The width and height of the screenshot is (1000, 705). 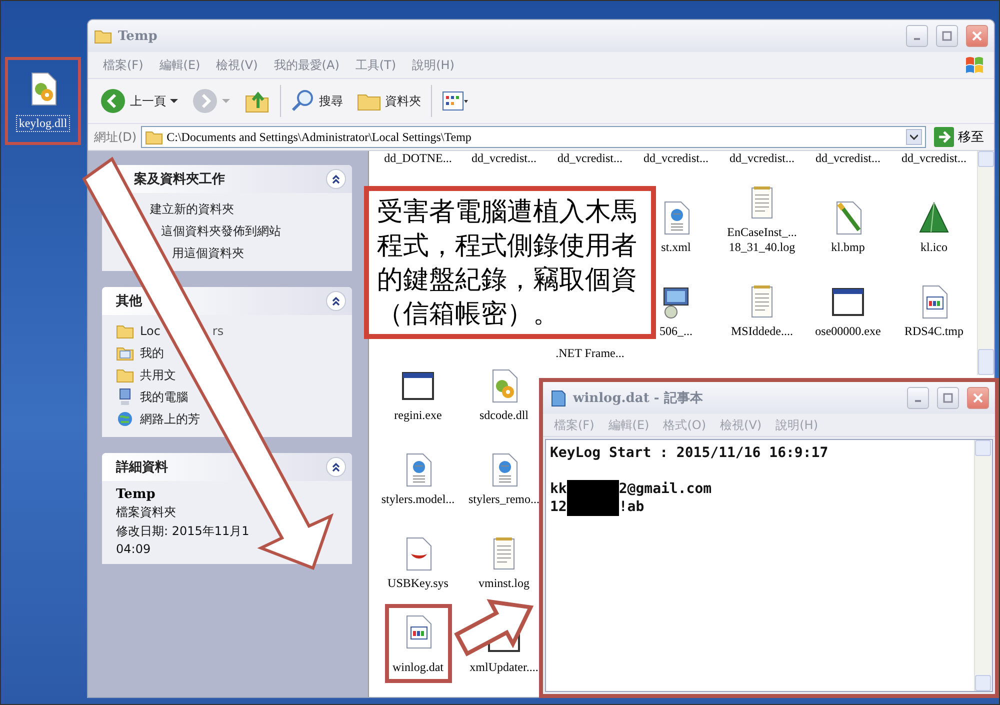 I want to click on panel-title: 詳細資料, so click(x=142, y=467).